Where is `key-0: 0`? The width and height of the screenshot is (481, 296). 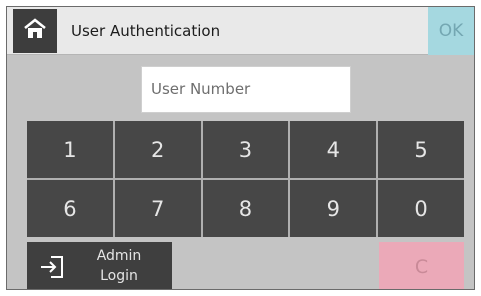 key-0: 0 is located at coordinates (421, 208).